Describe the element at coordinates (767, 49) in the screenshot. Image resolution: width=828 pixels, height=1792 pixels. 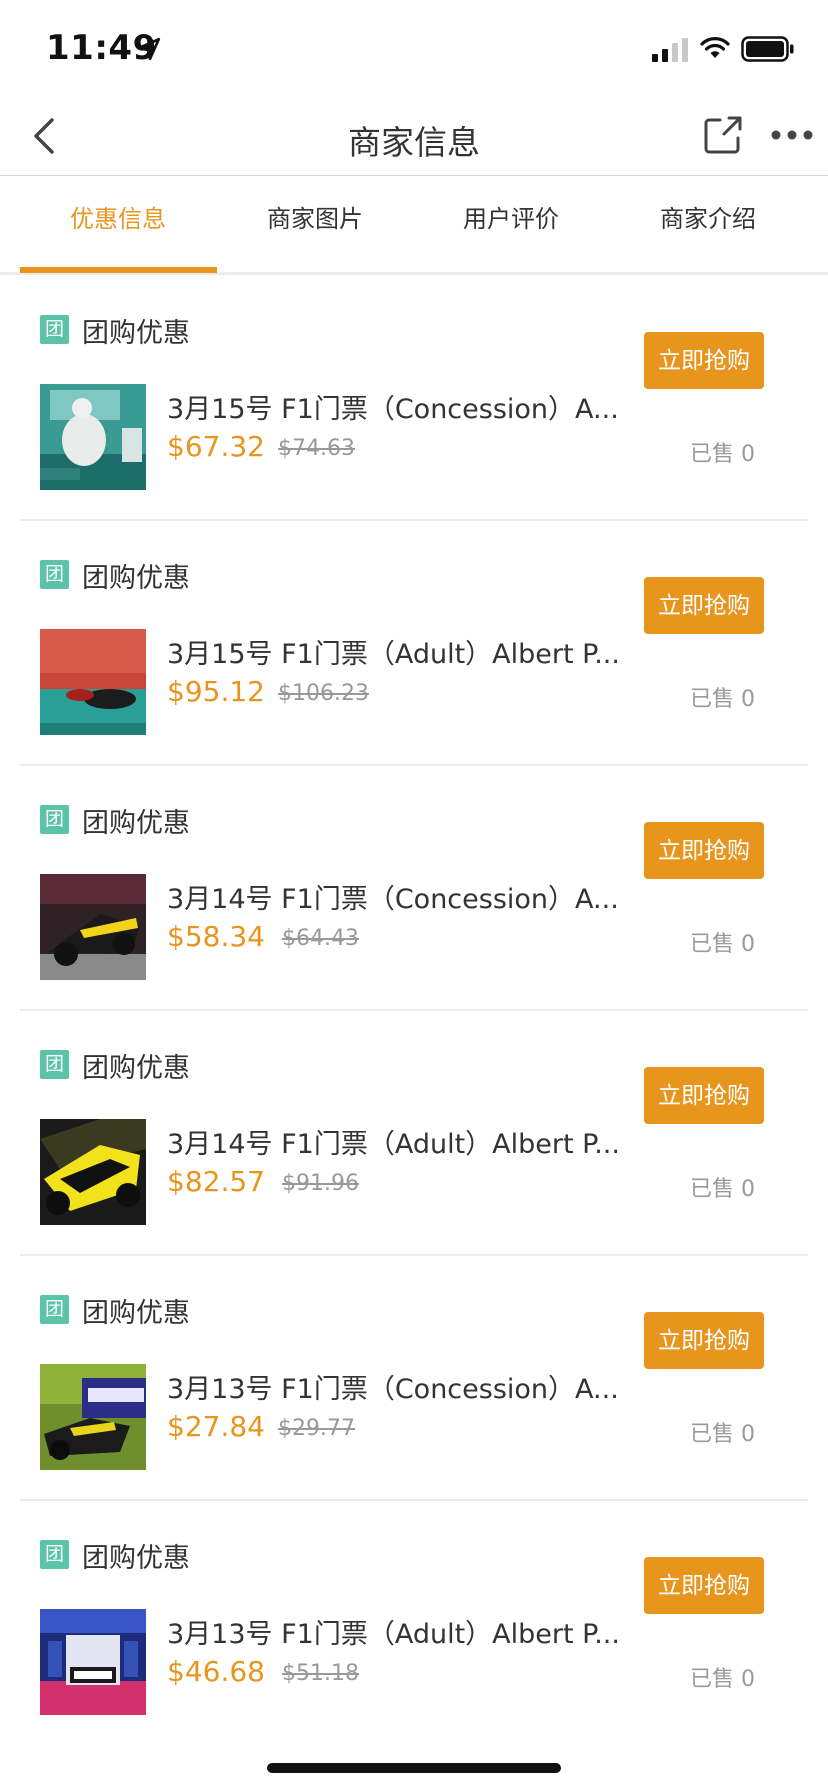
I see `battery-icon` at that location.